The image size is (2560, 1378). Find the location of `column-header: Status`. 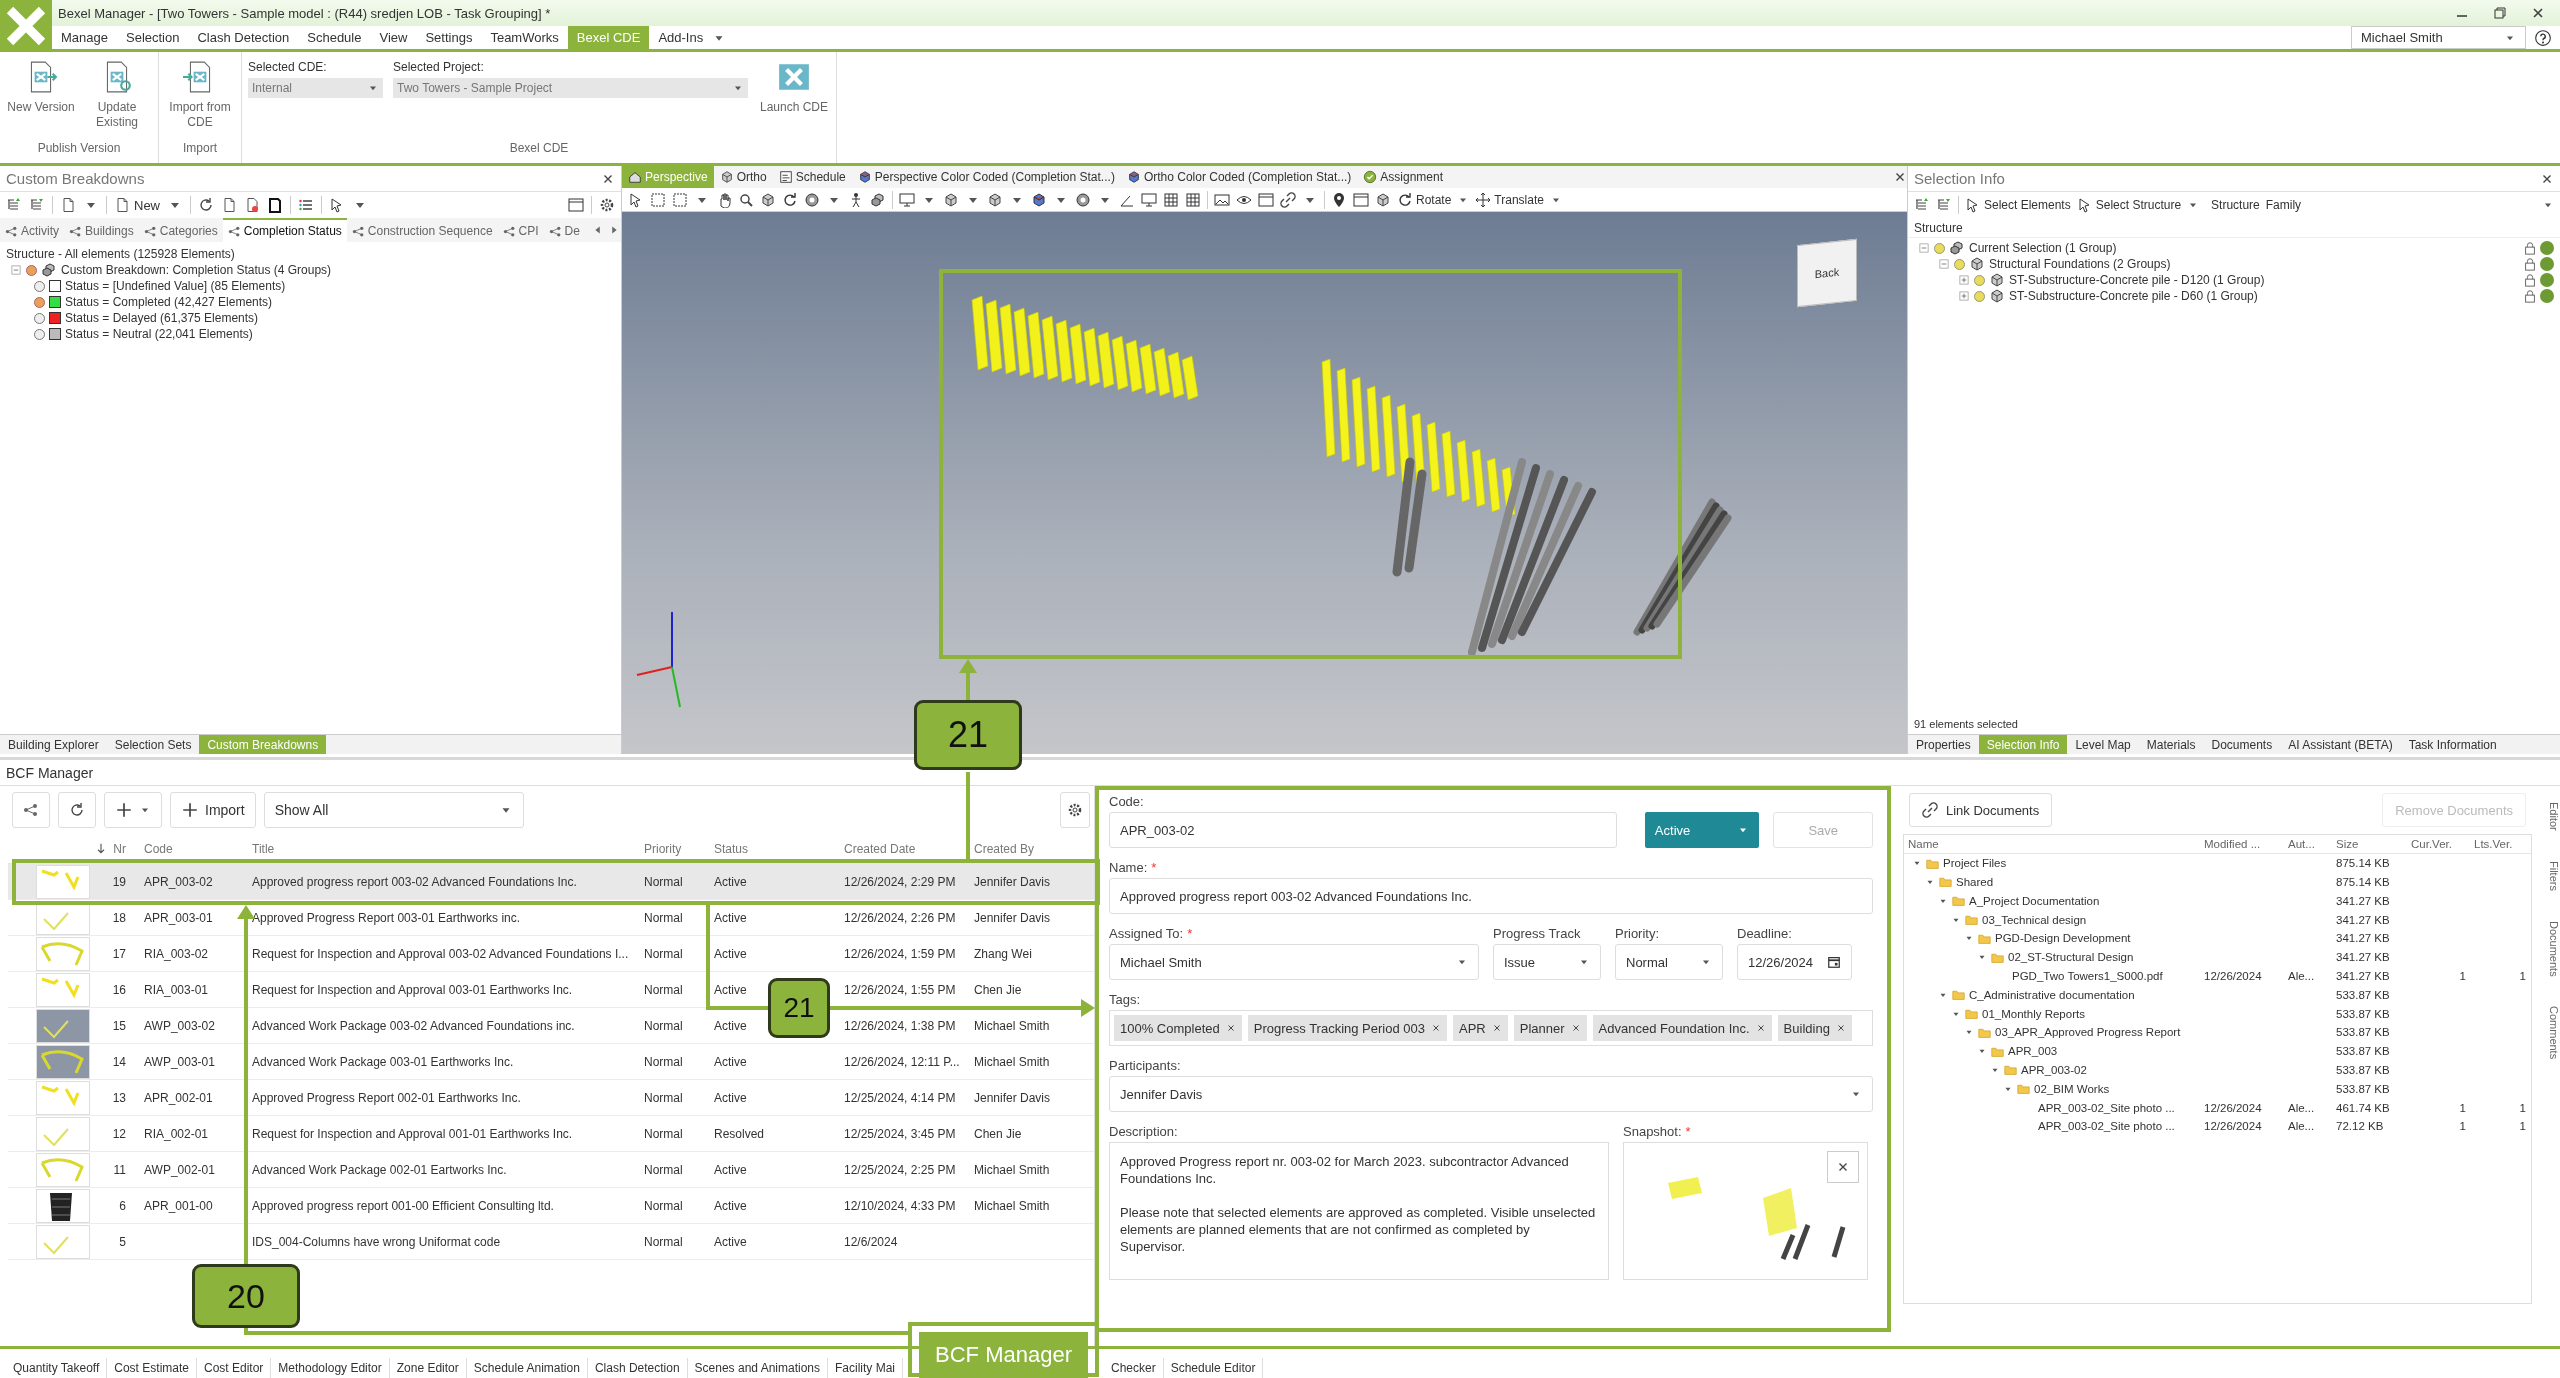

column-header: Status is located at coordinates (771, 848).